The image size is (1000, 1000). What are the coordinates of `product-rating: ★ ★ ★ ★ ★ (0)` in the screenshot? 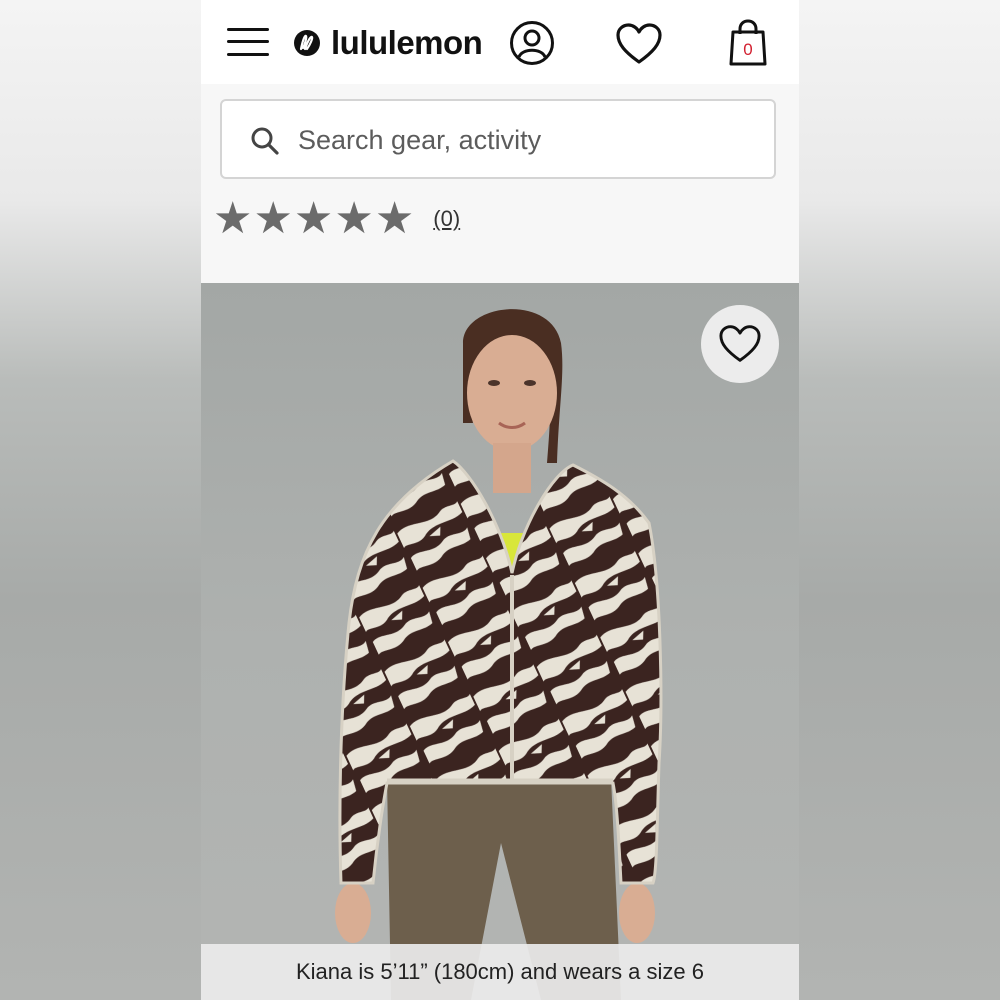 It's located at (336, 219).